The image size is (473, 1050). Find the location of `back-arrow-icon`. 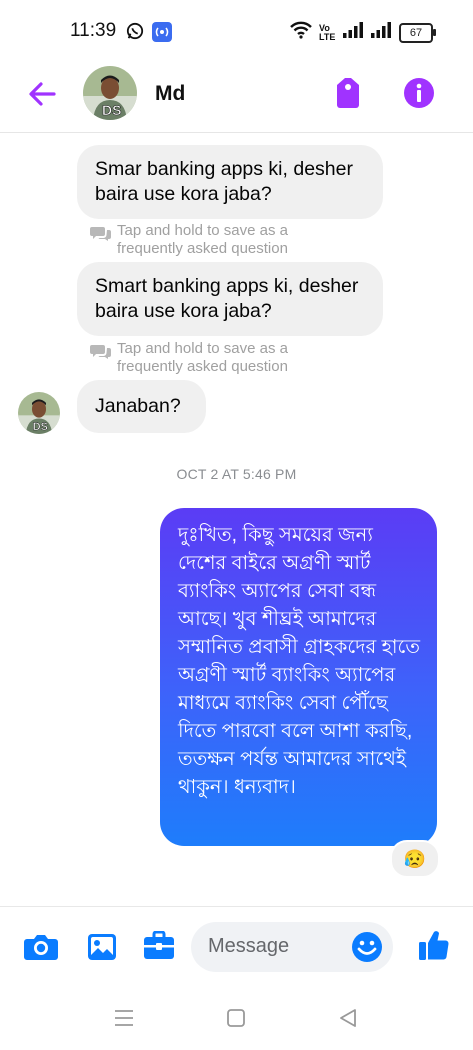

back-arrow-icon is located at coordinates (42, 94).